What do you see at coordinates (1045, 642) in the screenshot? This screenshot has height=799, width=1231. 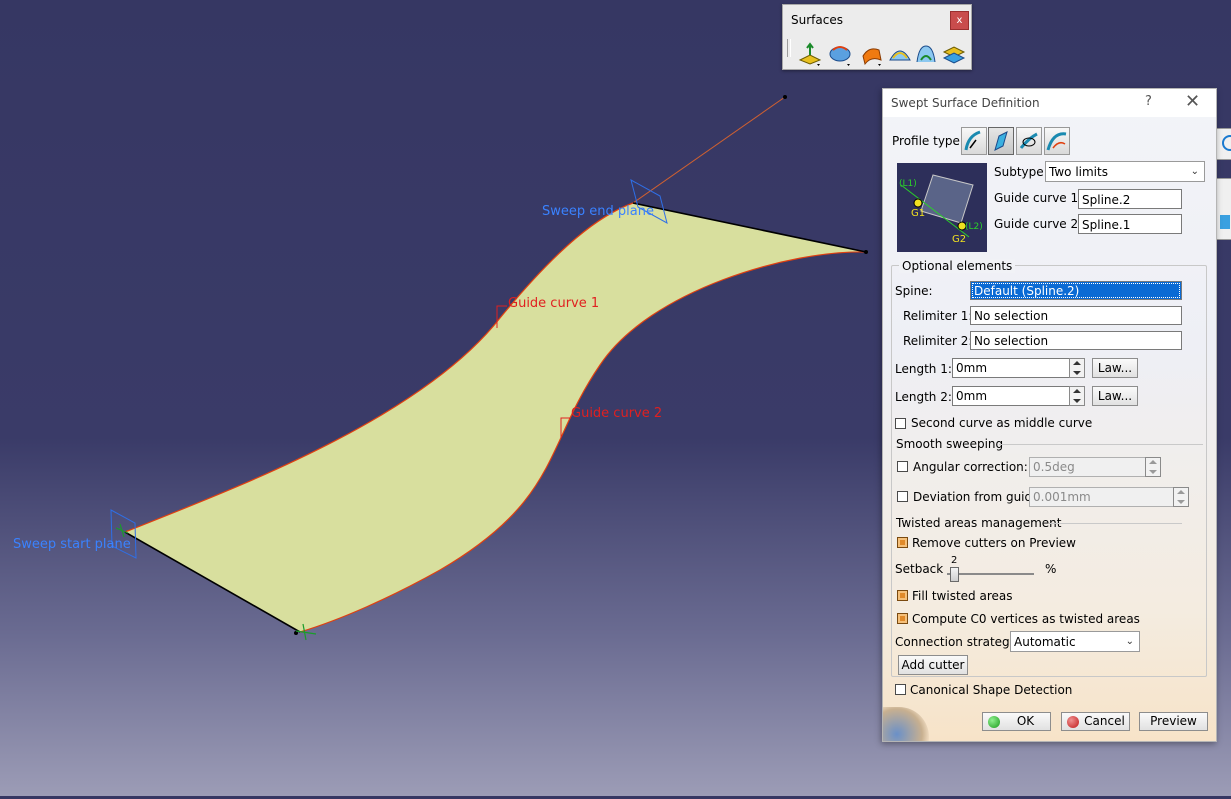 I see `connection-strategy-value: Automatic` at bounding box center [1045, 642].